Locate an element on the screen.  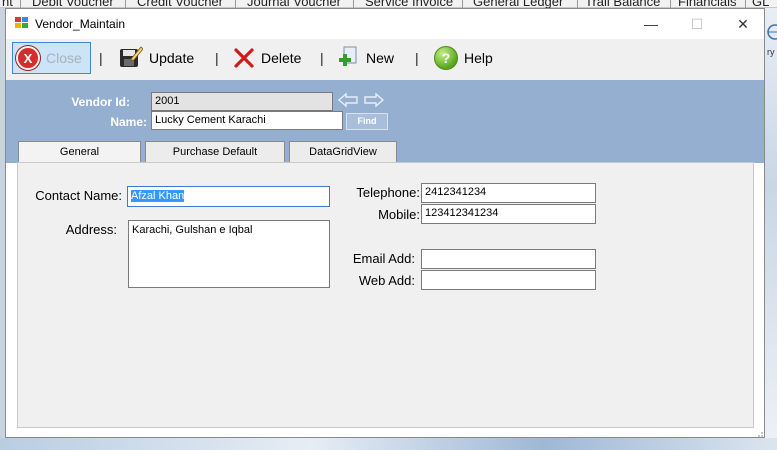
delete-button-label: Delete is located at coordinates (281, 58).